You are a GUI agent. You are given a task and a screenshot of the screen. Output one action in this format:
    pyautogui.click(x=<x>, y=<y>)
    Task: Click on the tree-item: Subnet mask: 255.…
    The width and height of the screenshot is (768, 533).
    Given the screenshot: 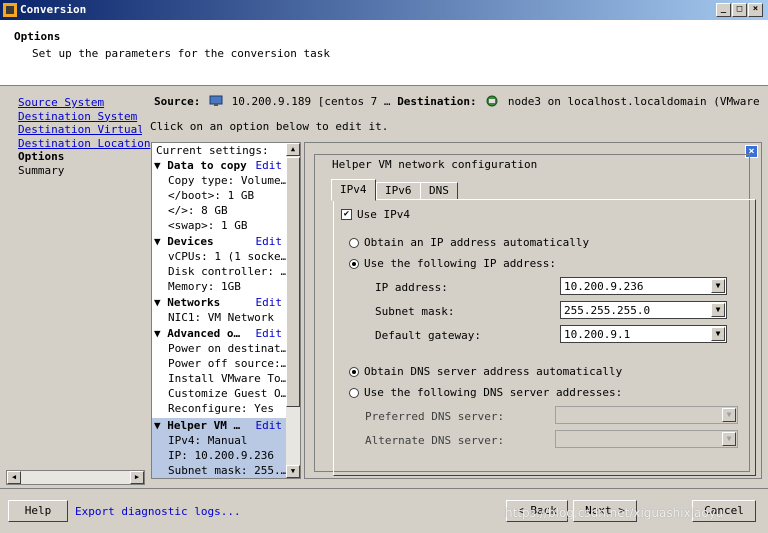 What is the action you would take?
    pyautogui.click(x=227, y=470)
    